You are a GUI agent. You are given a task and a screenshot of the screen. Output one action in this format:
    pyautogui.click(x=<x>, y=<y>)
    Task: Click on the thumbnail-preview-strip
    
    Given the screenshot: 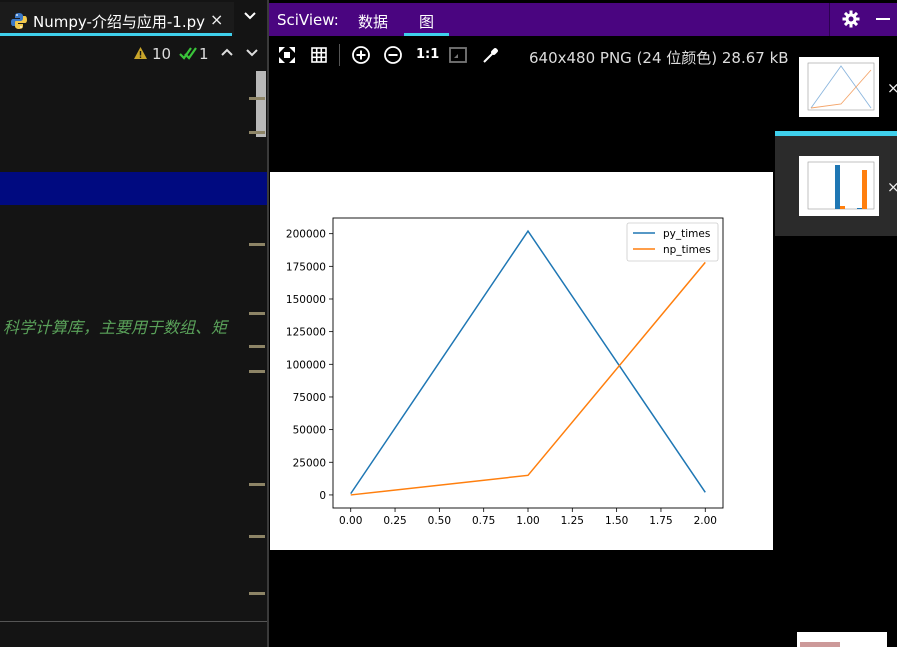 What is the action you would take?
    pyautogui.click(x=820, y=644)
    